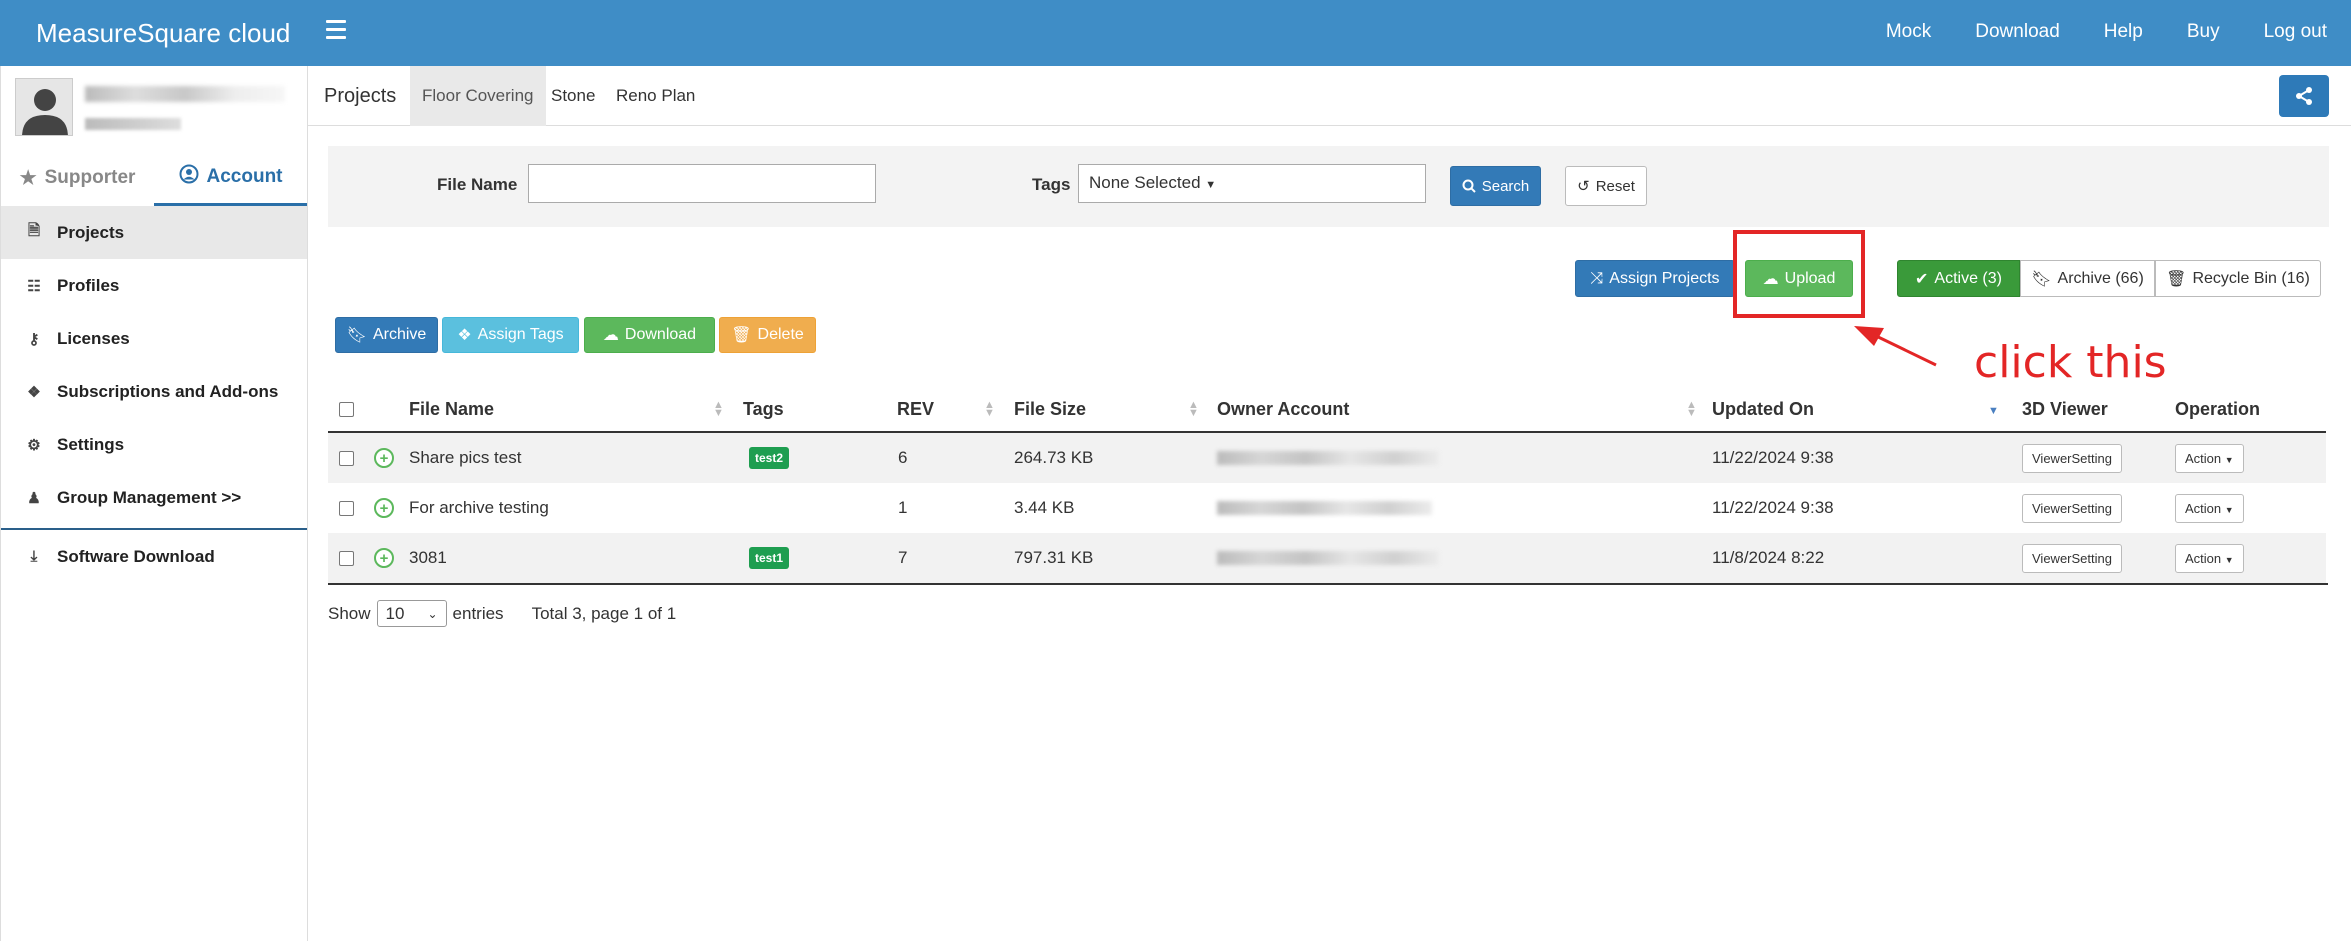  I want to click on nav-logout: Log out, so click(2295, 32).